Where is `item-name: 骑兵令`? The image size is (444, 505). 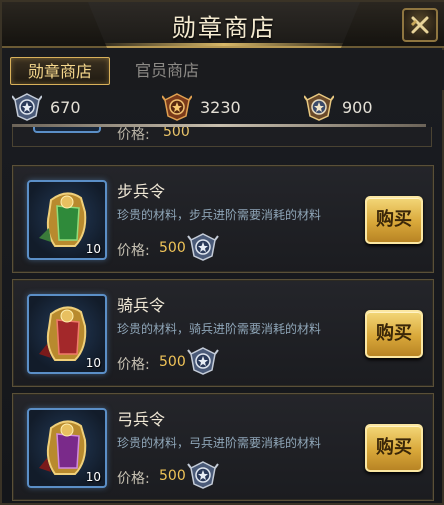
item-name: 骑兵令 is located at coordinates (141, 305).